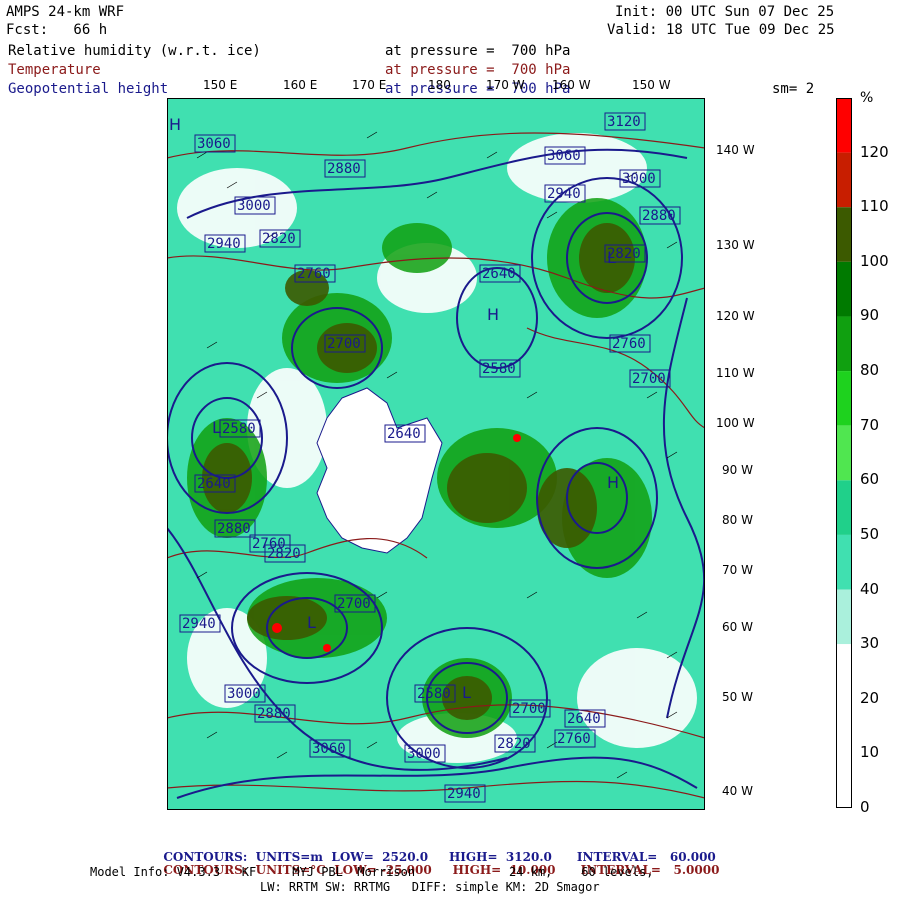 This screenshot has height=900, width=900. Describe the element at coordinates (735, 373) in the screenshot. I see `lat-label: 110 W` at that location.